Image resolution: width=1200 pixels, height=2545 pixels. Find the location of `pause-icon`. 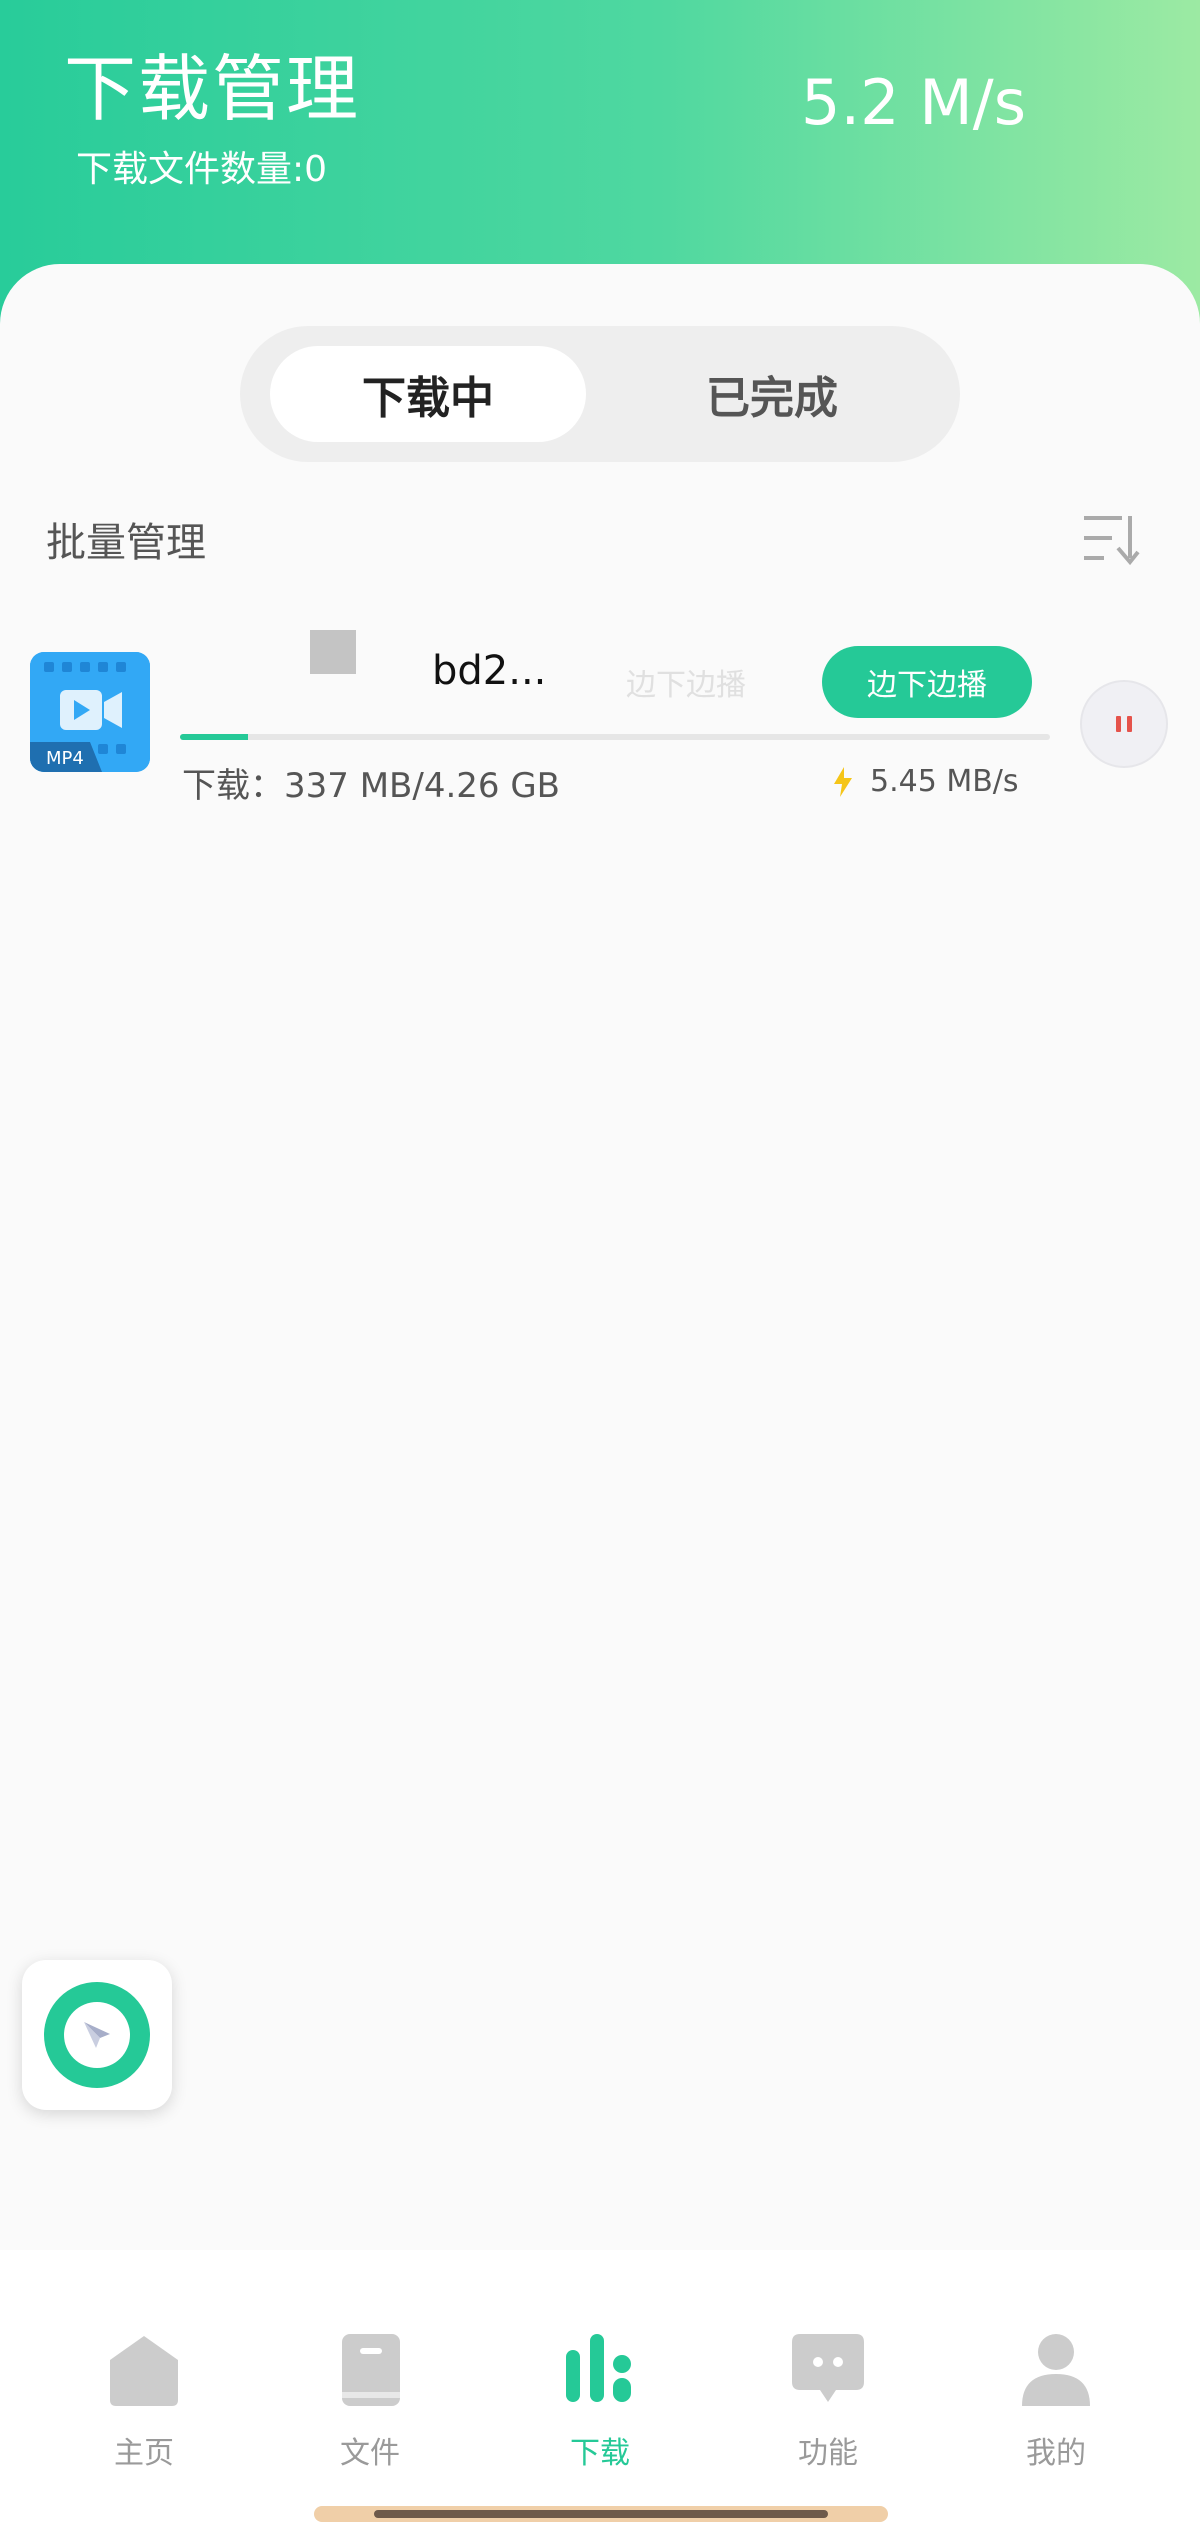

pause-icon is located at coordinates (1124, 724).